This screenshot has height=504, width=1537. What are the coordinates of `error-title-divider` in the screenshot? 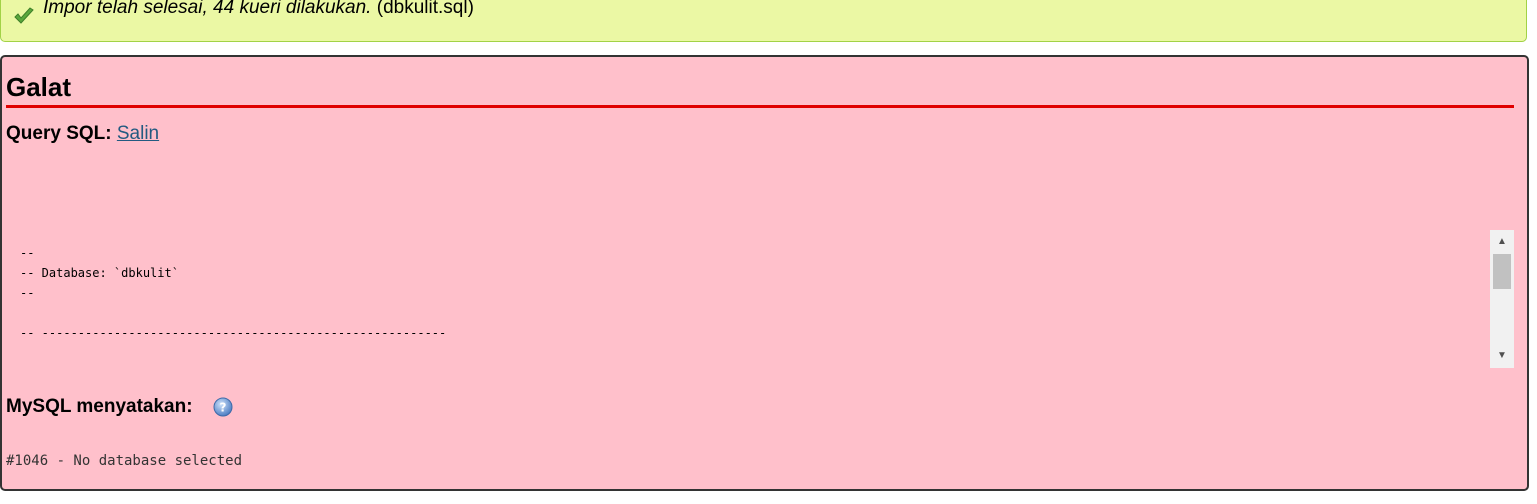 It's located at (760, 106).